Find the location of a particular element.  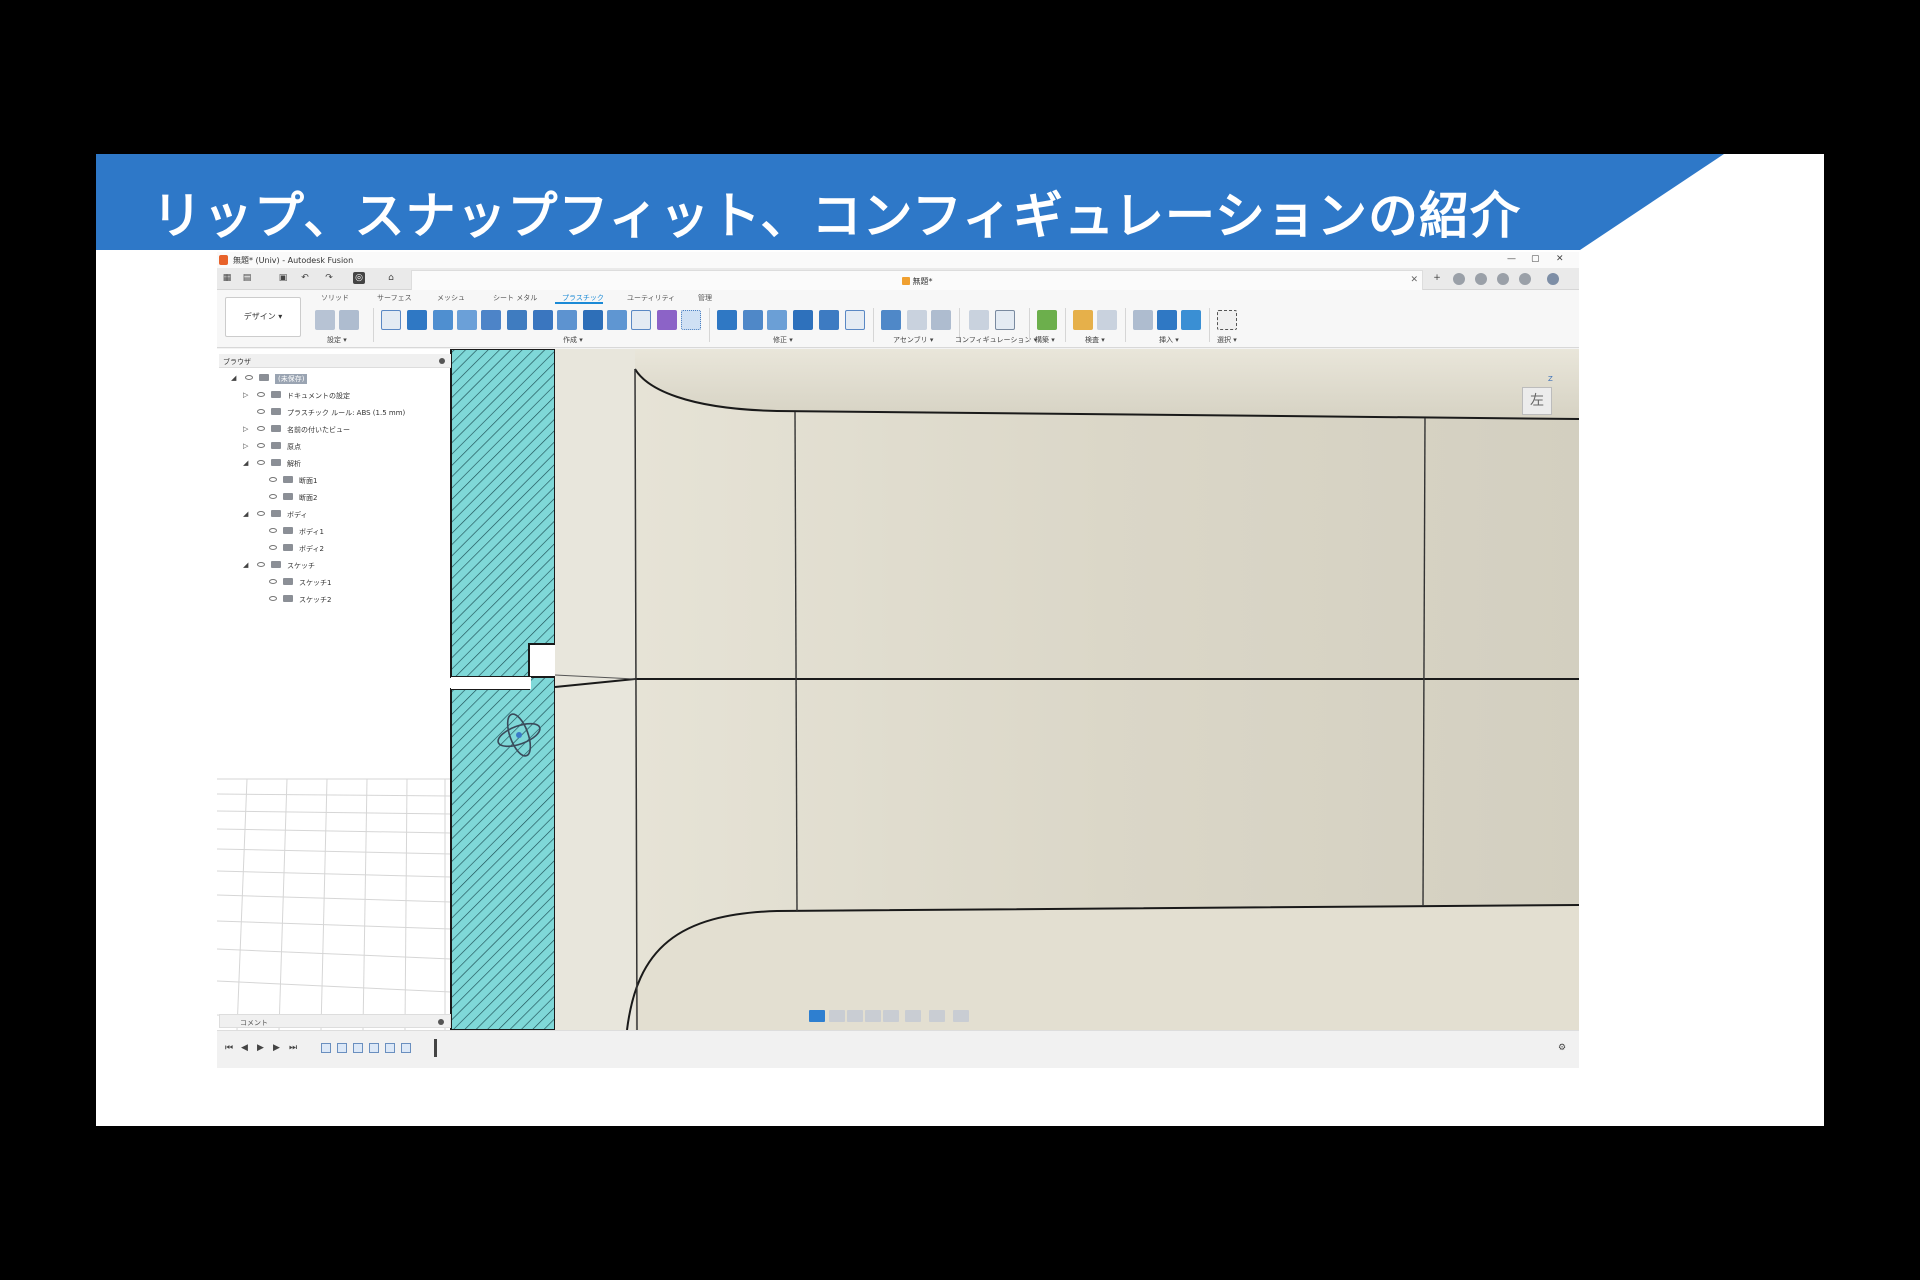

insert-image-icon is located at coordinates (1191, 320).